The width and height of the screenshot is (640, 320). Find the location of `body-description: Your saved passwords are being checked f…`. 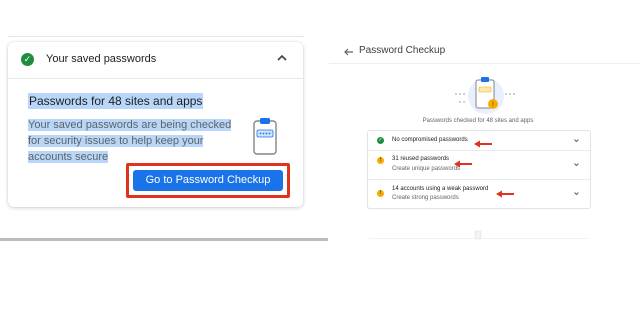

body-description: Your saved passwords are being checked f… is located at coordinates (134, 141).